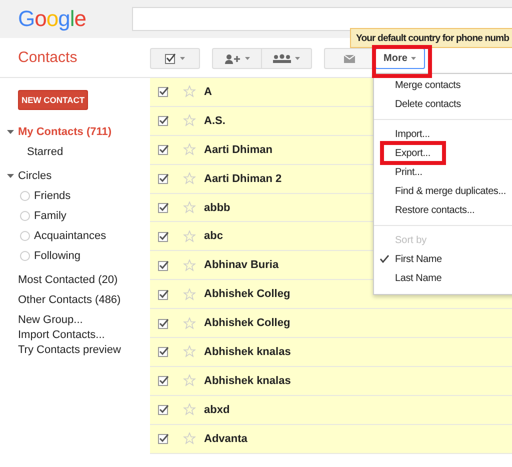  I want to click on sidebar-item: Friends, so click(52, 196).